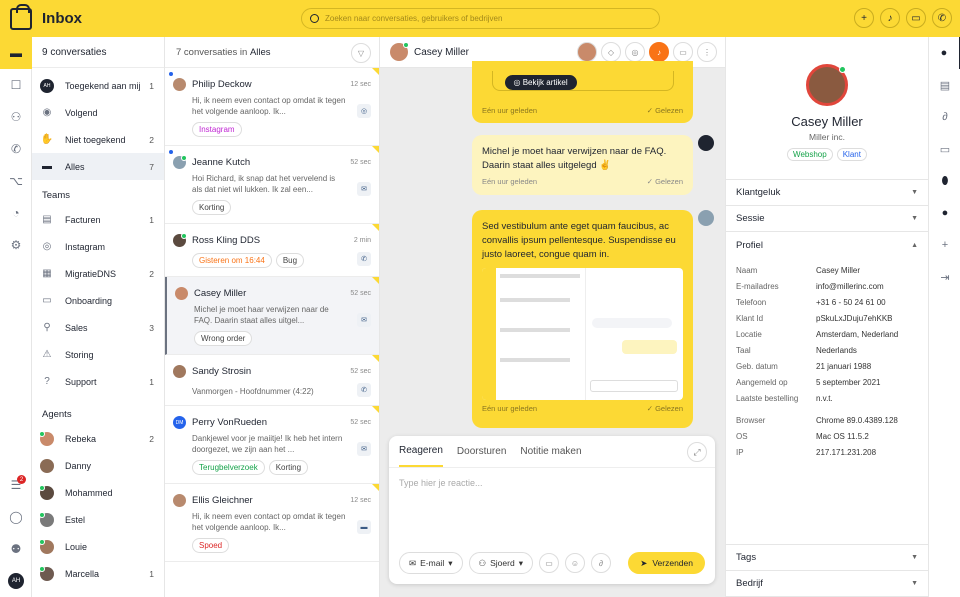 Image resolution: width=960 pixels, height=597 pixels. Describe the element at coordinates (98, 546) in the screenshot. I see `agent-louie: Louie` at that location.